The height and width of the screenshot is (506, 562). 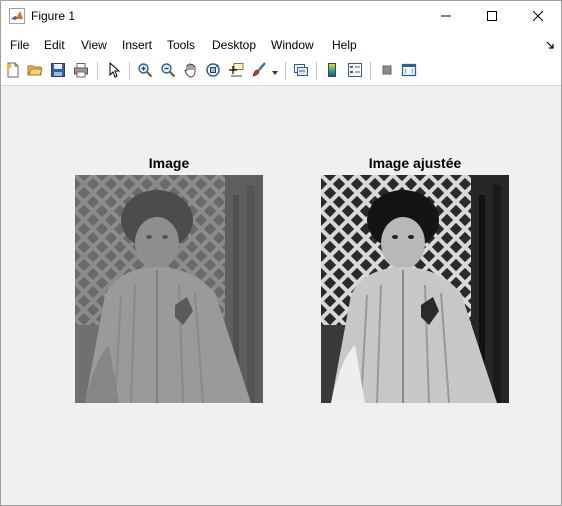 I want to click on pan-button, so click(x=191, y=71).